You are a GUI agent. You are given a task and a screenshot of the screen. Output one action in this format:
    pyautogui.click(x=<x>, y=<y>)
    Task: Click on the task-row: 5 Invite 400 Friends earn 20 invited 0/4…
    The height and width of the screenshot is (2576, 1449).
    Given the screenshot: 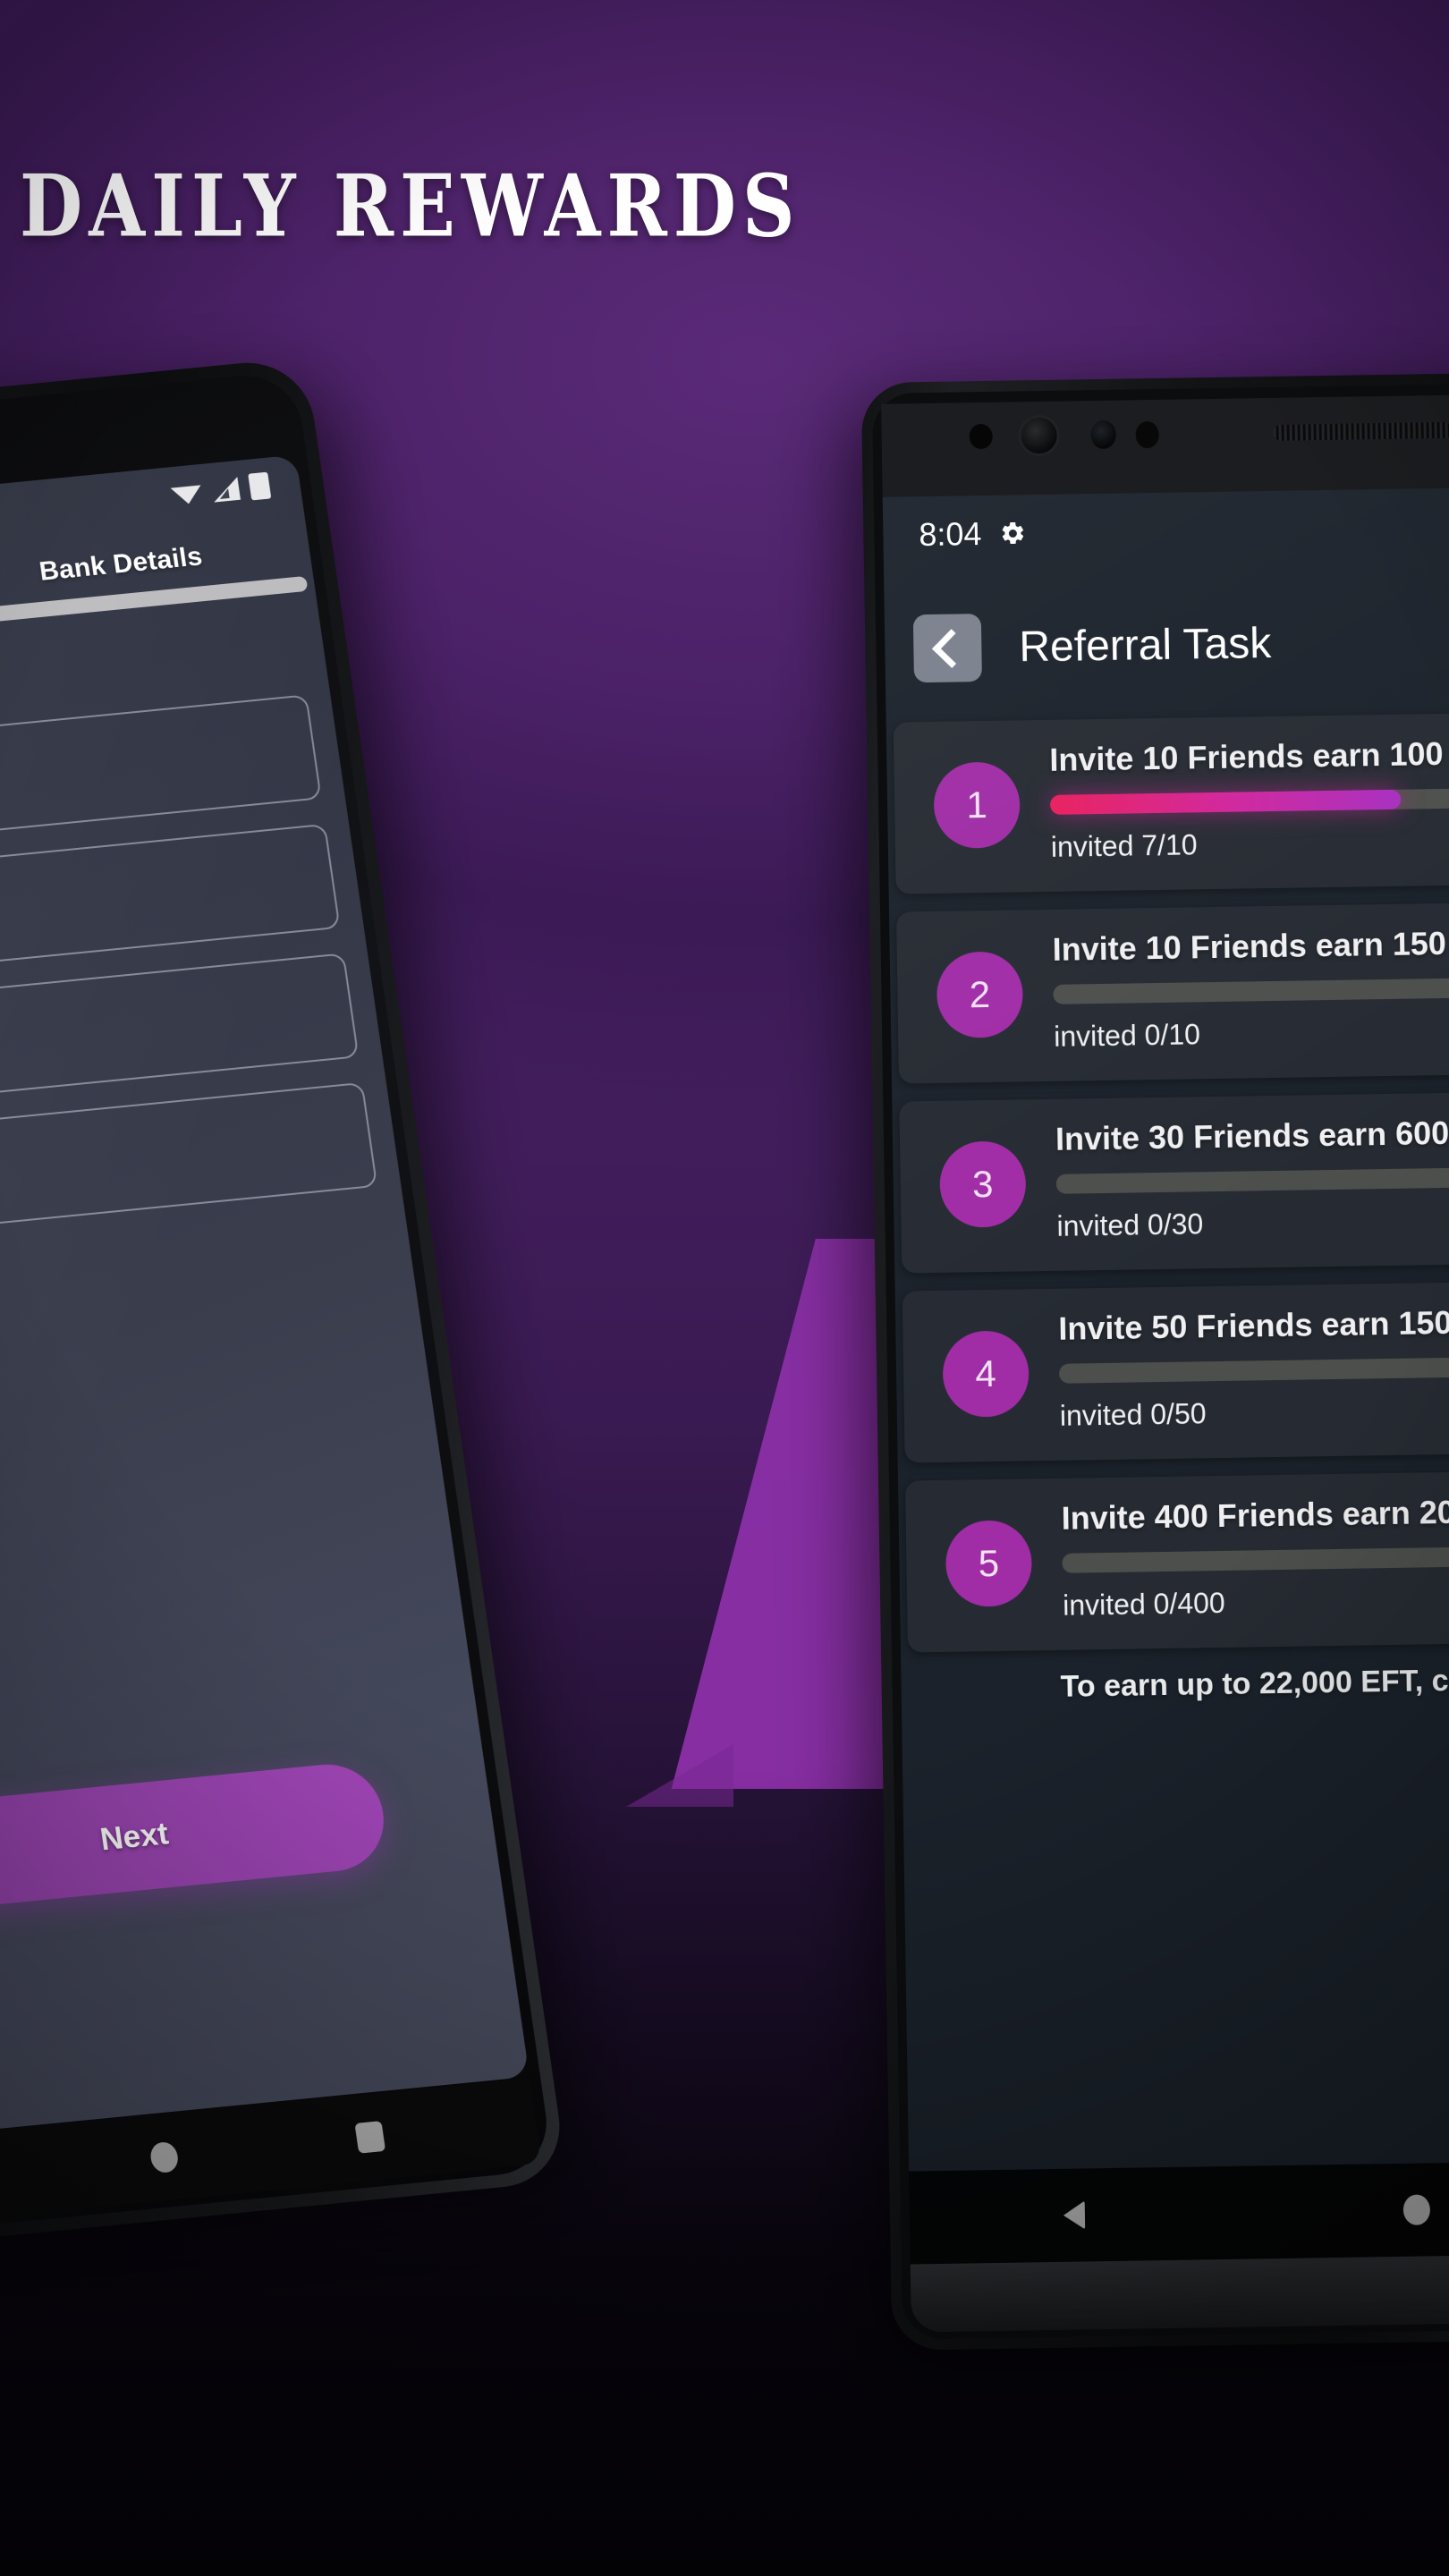 What is the action you would take?
    pyautogui.click(x=1177, y=1561)
    